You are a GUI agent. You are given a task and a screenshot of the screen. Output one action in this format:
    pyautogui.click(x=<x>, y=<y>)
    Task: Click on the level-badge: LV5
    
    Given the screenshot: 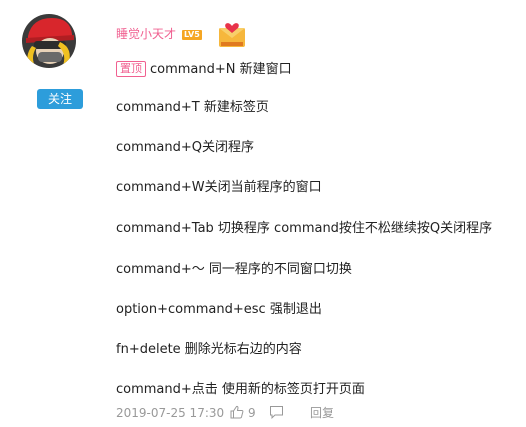 What is the action you would take?
    pyautogui.click(x=192, y=35)
    